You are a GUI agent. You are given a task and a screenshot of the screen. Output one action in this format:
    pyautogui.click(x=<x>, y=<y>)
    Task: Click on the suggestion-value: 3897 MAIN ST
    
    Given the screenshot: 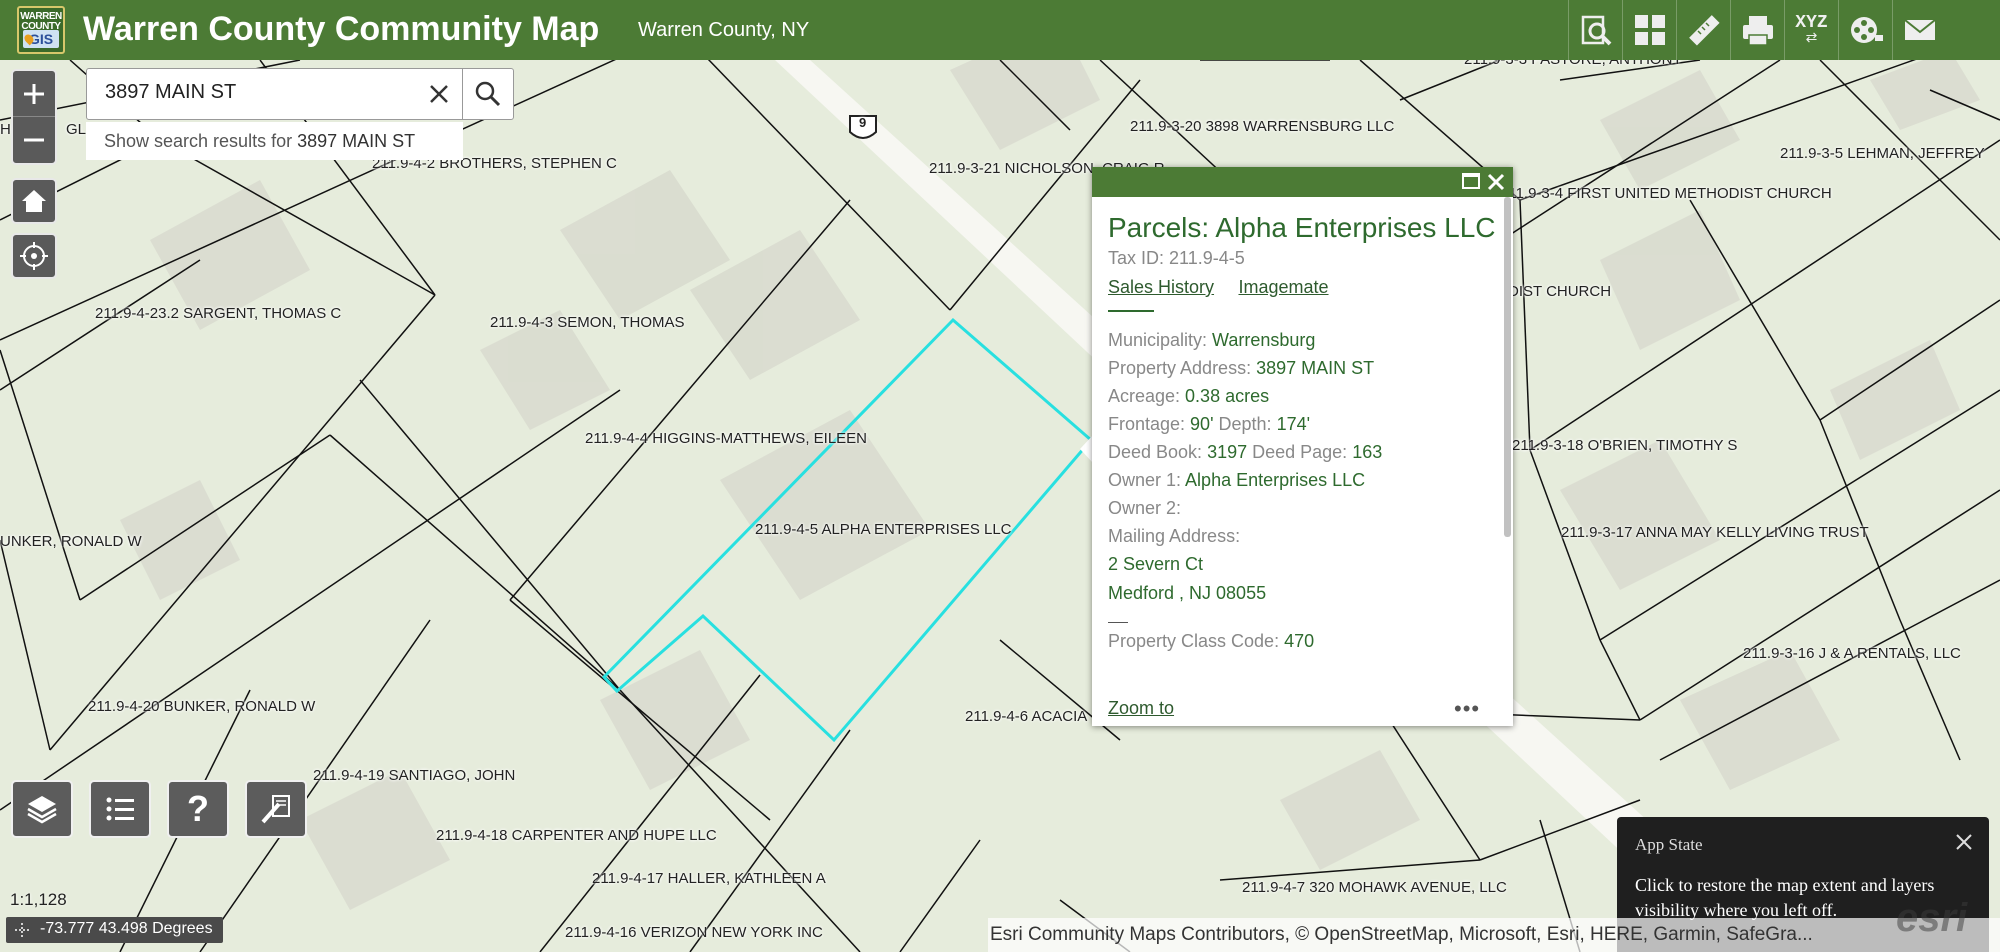 What is the action you would take?
    pyautogui.click(x=356, y=141)
    